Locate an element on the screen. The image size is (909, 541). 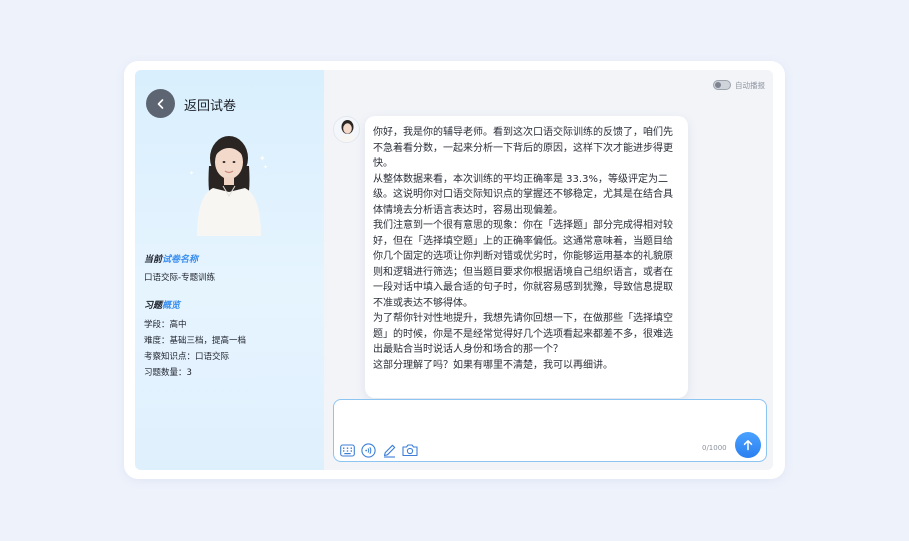
overview-heading-part1: 习题 is located at coordinates (153, 306).